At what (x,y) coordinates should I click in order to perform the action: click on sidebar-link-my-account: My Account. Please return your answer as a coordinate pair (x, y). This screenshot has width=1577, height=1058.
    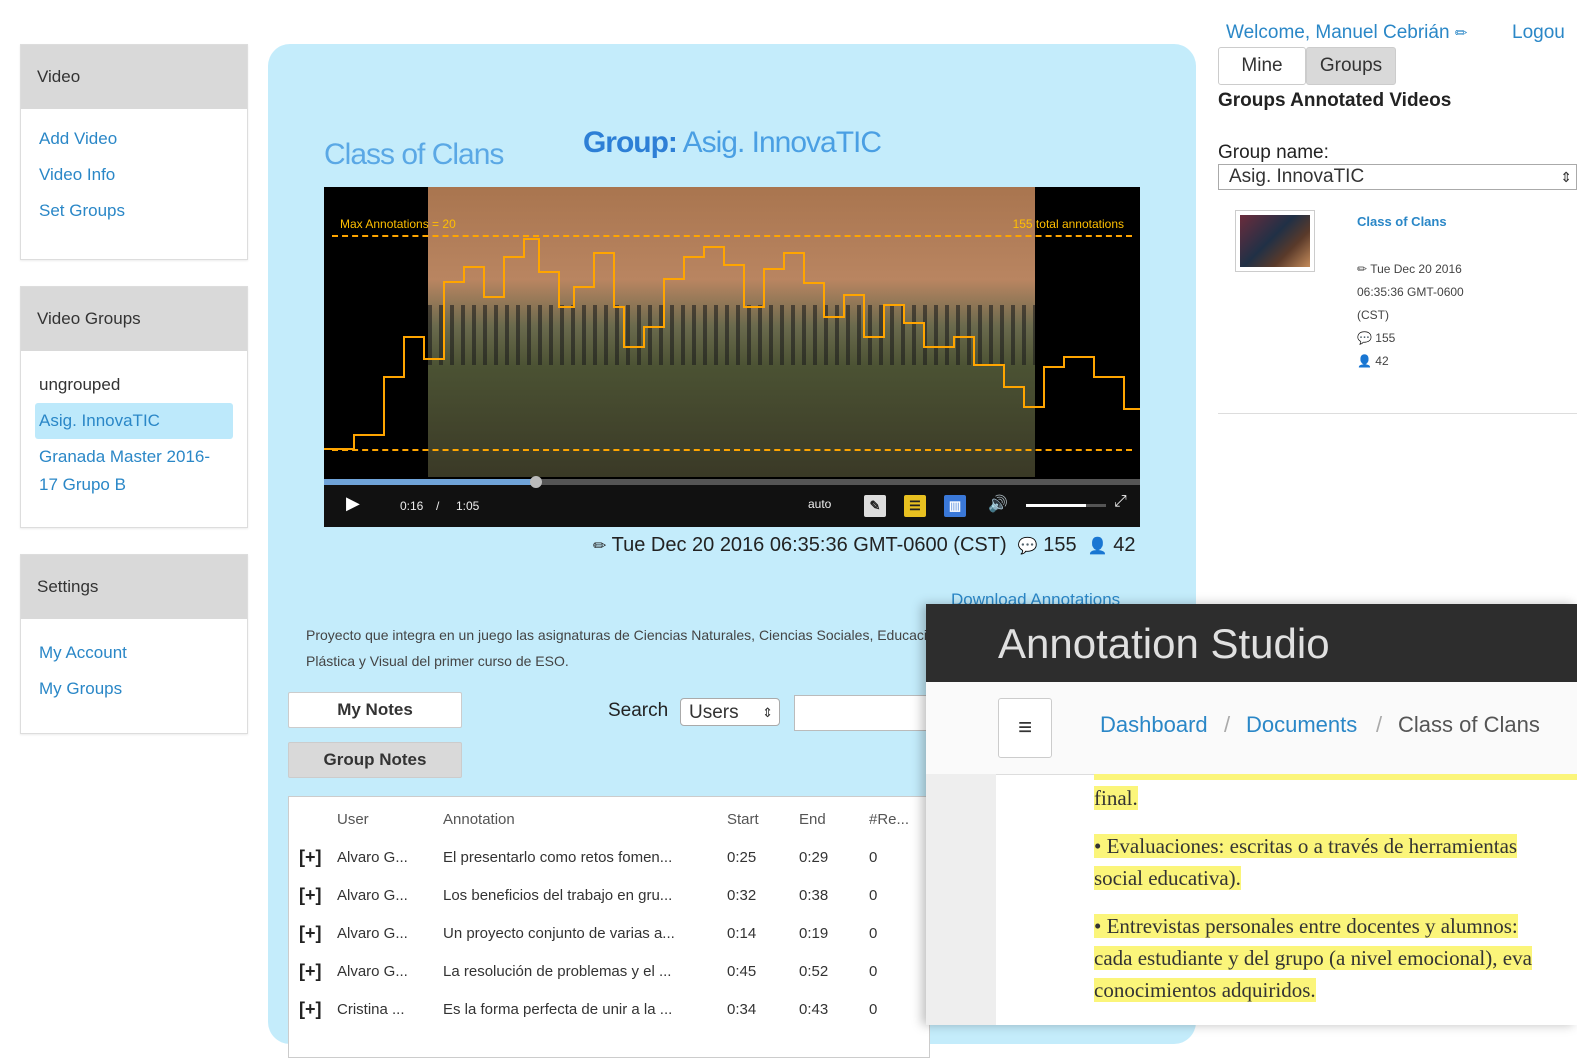
    Looking at the image, I should click on (134, 653).